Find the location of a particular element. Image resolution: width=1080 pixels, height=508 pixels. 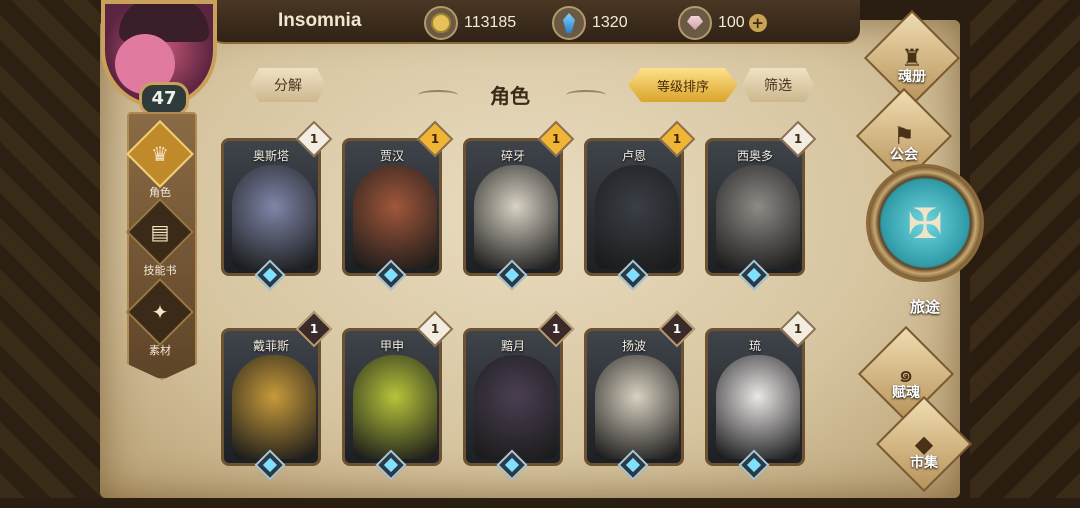

journey-button: ✠ 旅途 is located at coordinates (926, 240).